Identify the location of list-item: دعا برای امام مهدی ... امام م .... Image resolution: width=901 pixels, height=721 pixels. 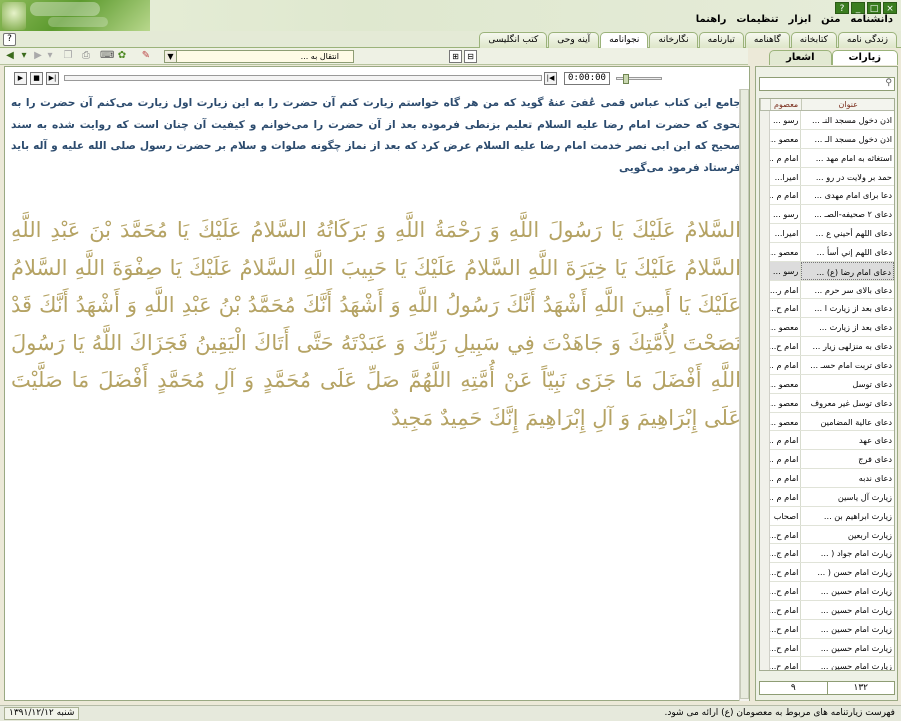
(827, 196).